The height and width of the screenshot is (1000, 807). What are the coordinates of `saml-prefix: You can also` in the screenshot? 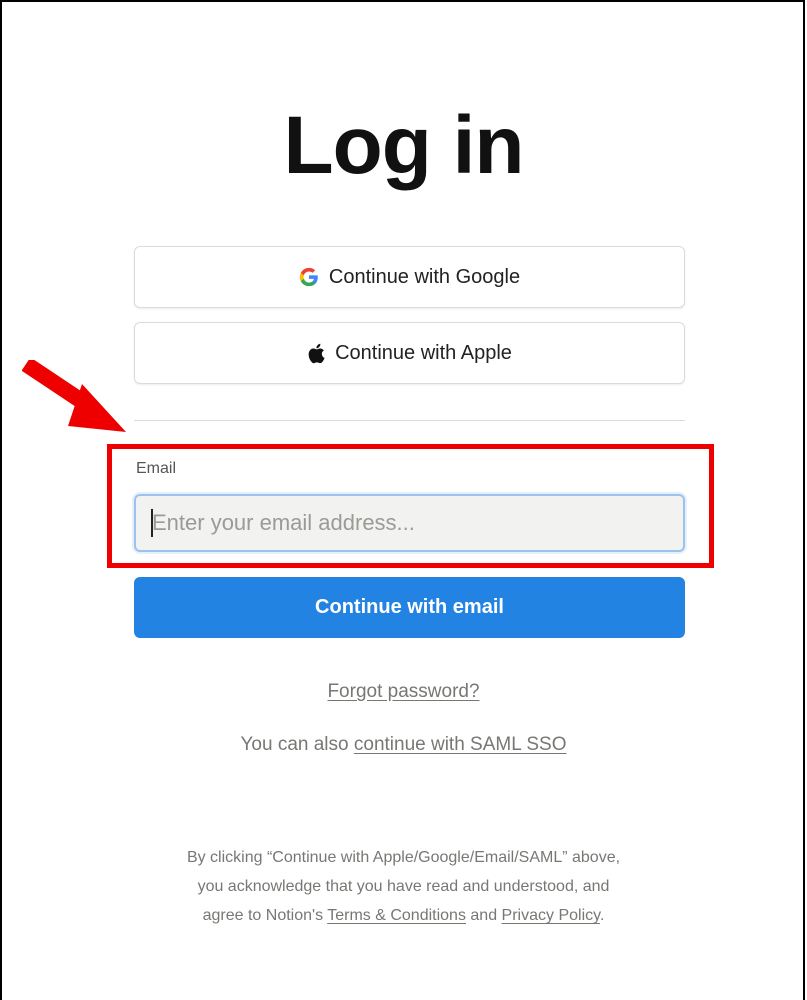 It's located at (297, 744).